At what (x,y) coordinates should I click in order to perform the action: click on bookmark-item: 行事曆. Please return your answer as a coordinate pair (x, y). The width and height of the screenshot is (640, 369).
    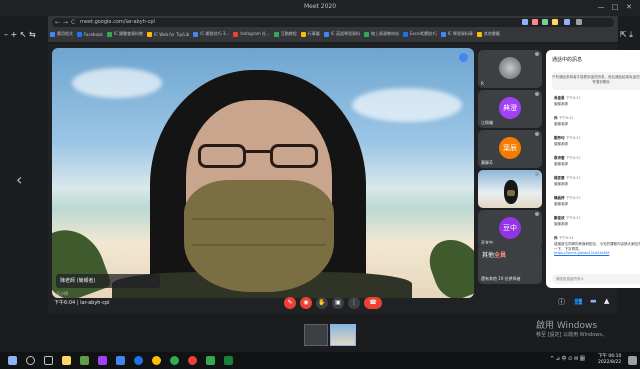
    Looking at the image, I should click on (310, 34).